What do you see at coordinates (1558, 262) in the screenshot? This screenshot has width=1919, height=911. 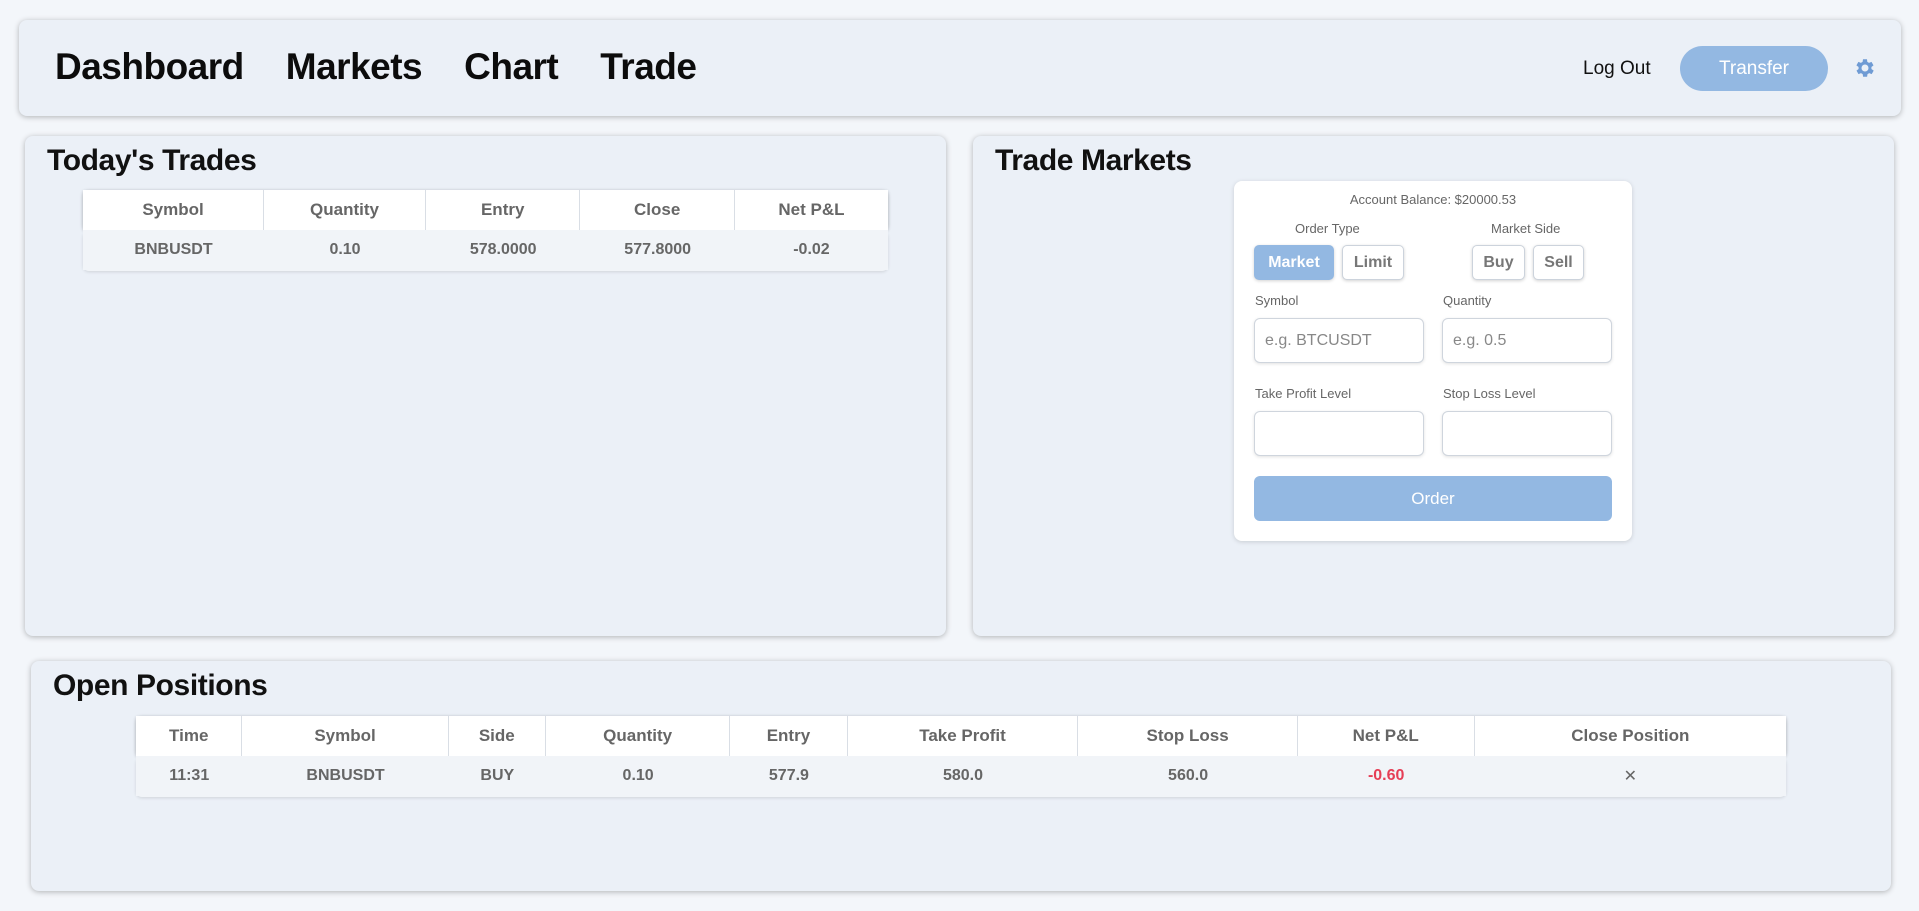 I see `side-sell-button: Sell` at bounding box center [1558, 262].